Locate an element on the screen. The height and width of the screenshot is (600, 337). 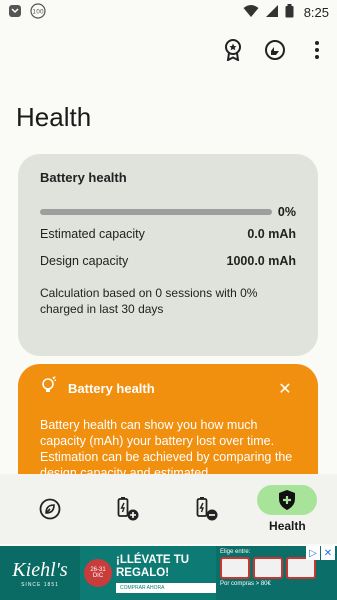
clock: 8:25 is located at coordinates (316, 12).